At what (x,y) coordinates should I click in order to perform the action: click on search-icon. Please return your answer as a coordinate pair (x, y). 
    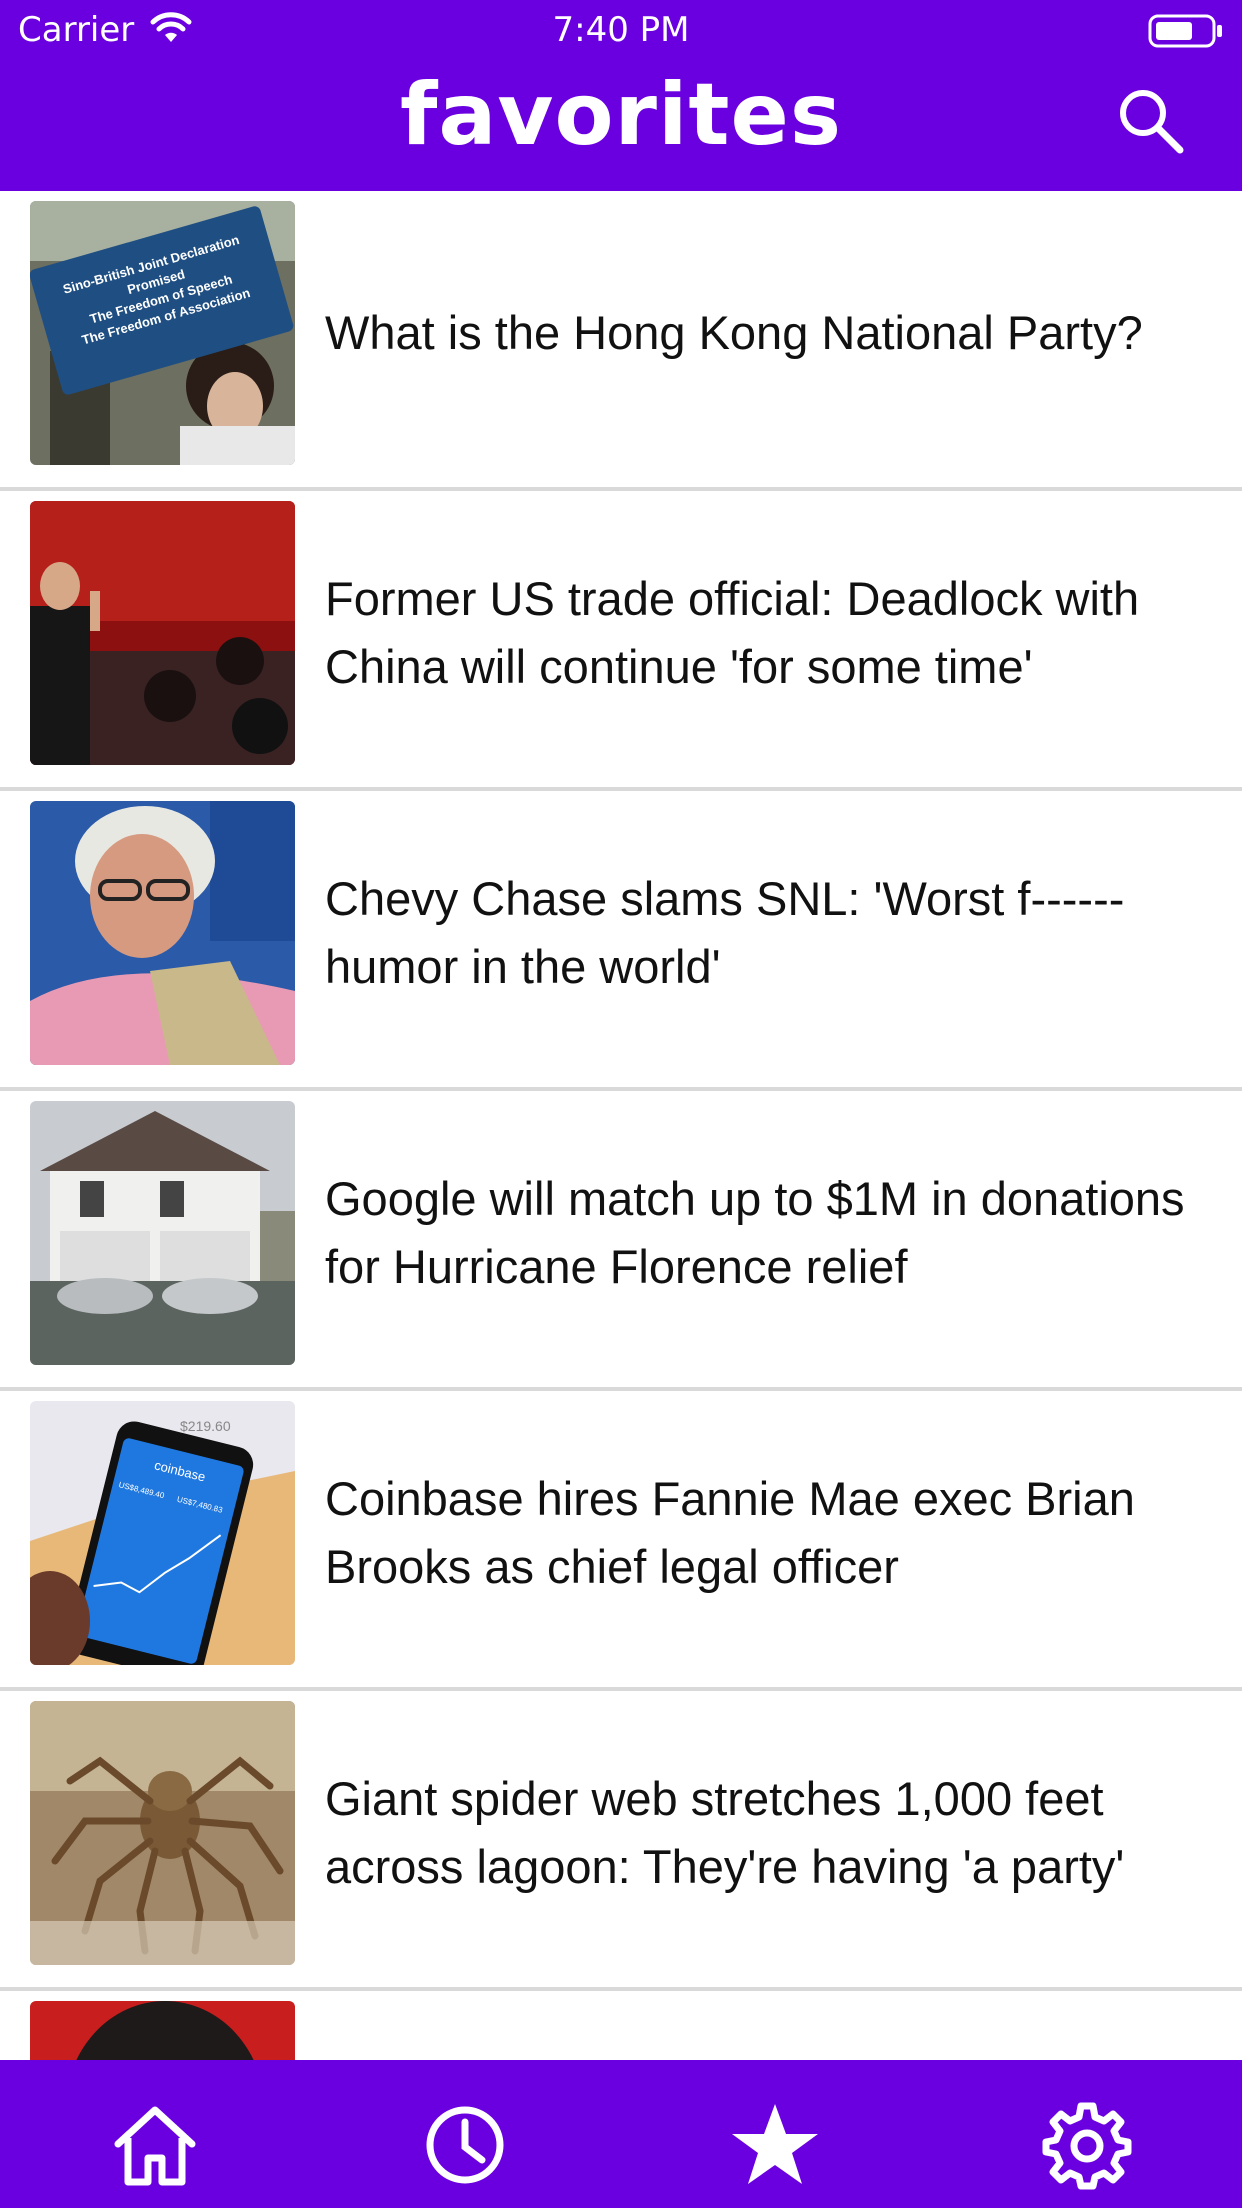
    Looking at the image, I should click on (1151, 123).